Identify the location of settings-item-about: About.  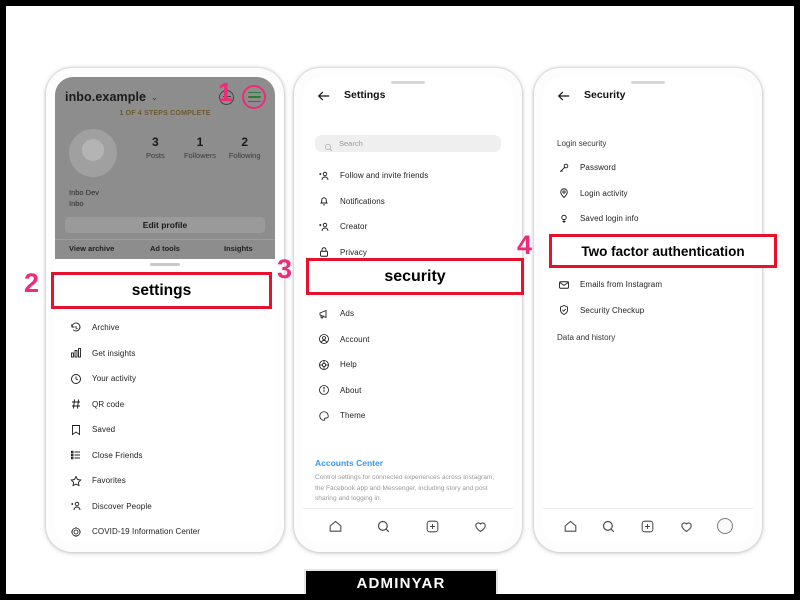
(408, 391).